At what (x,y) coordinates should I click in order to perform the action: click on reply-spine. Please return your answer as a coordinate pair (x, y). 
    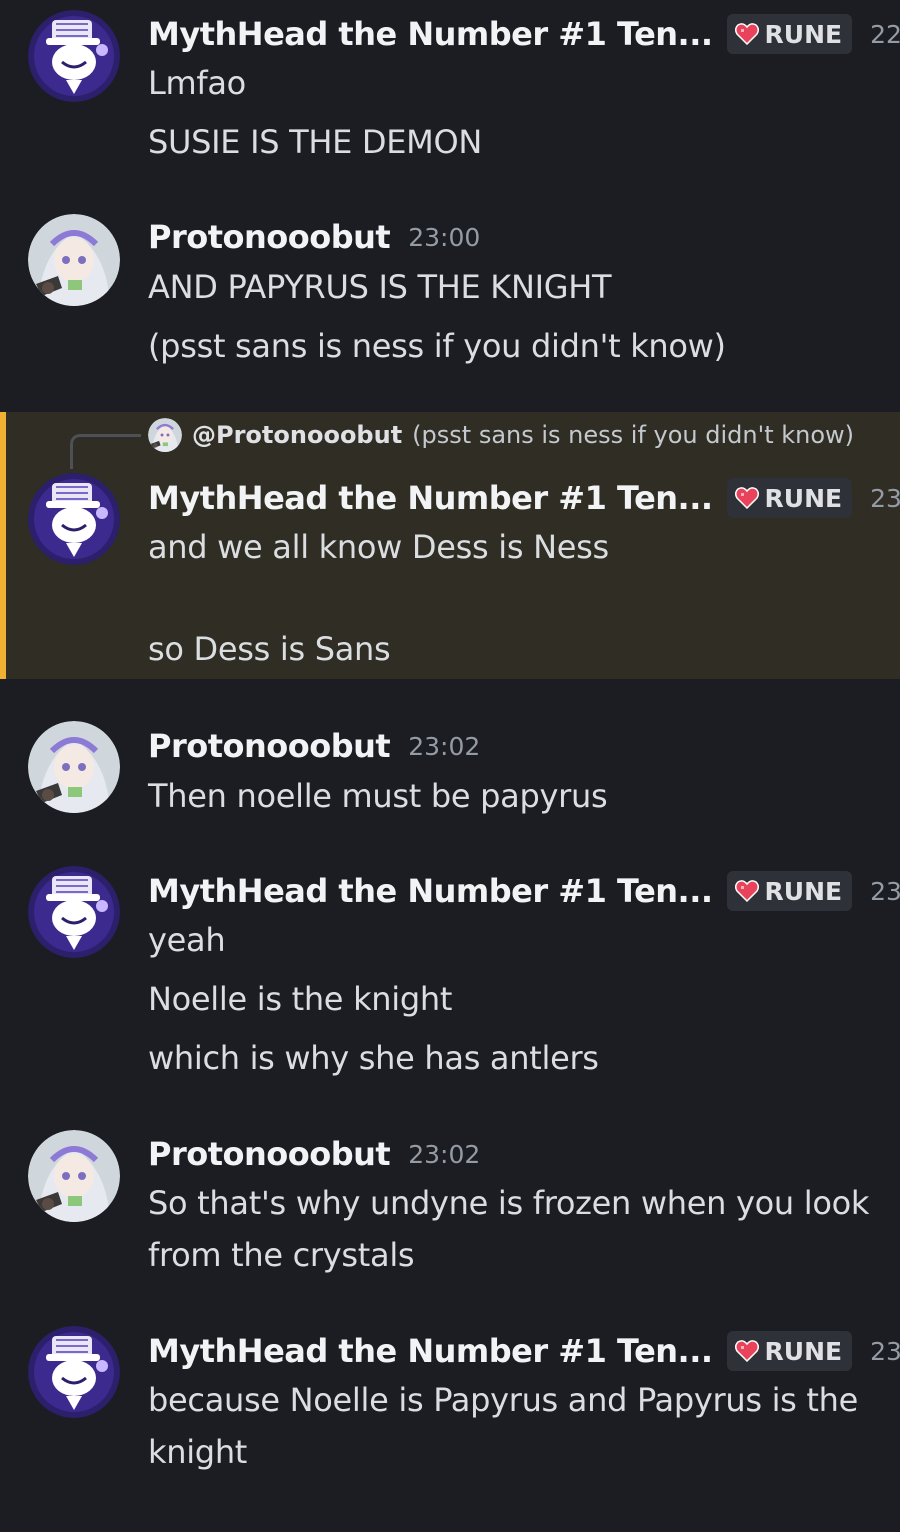
    Looking at the image, I should click on (105, 451).